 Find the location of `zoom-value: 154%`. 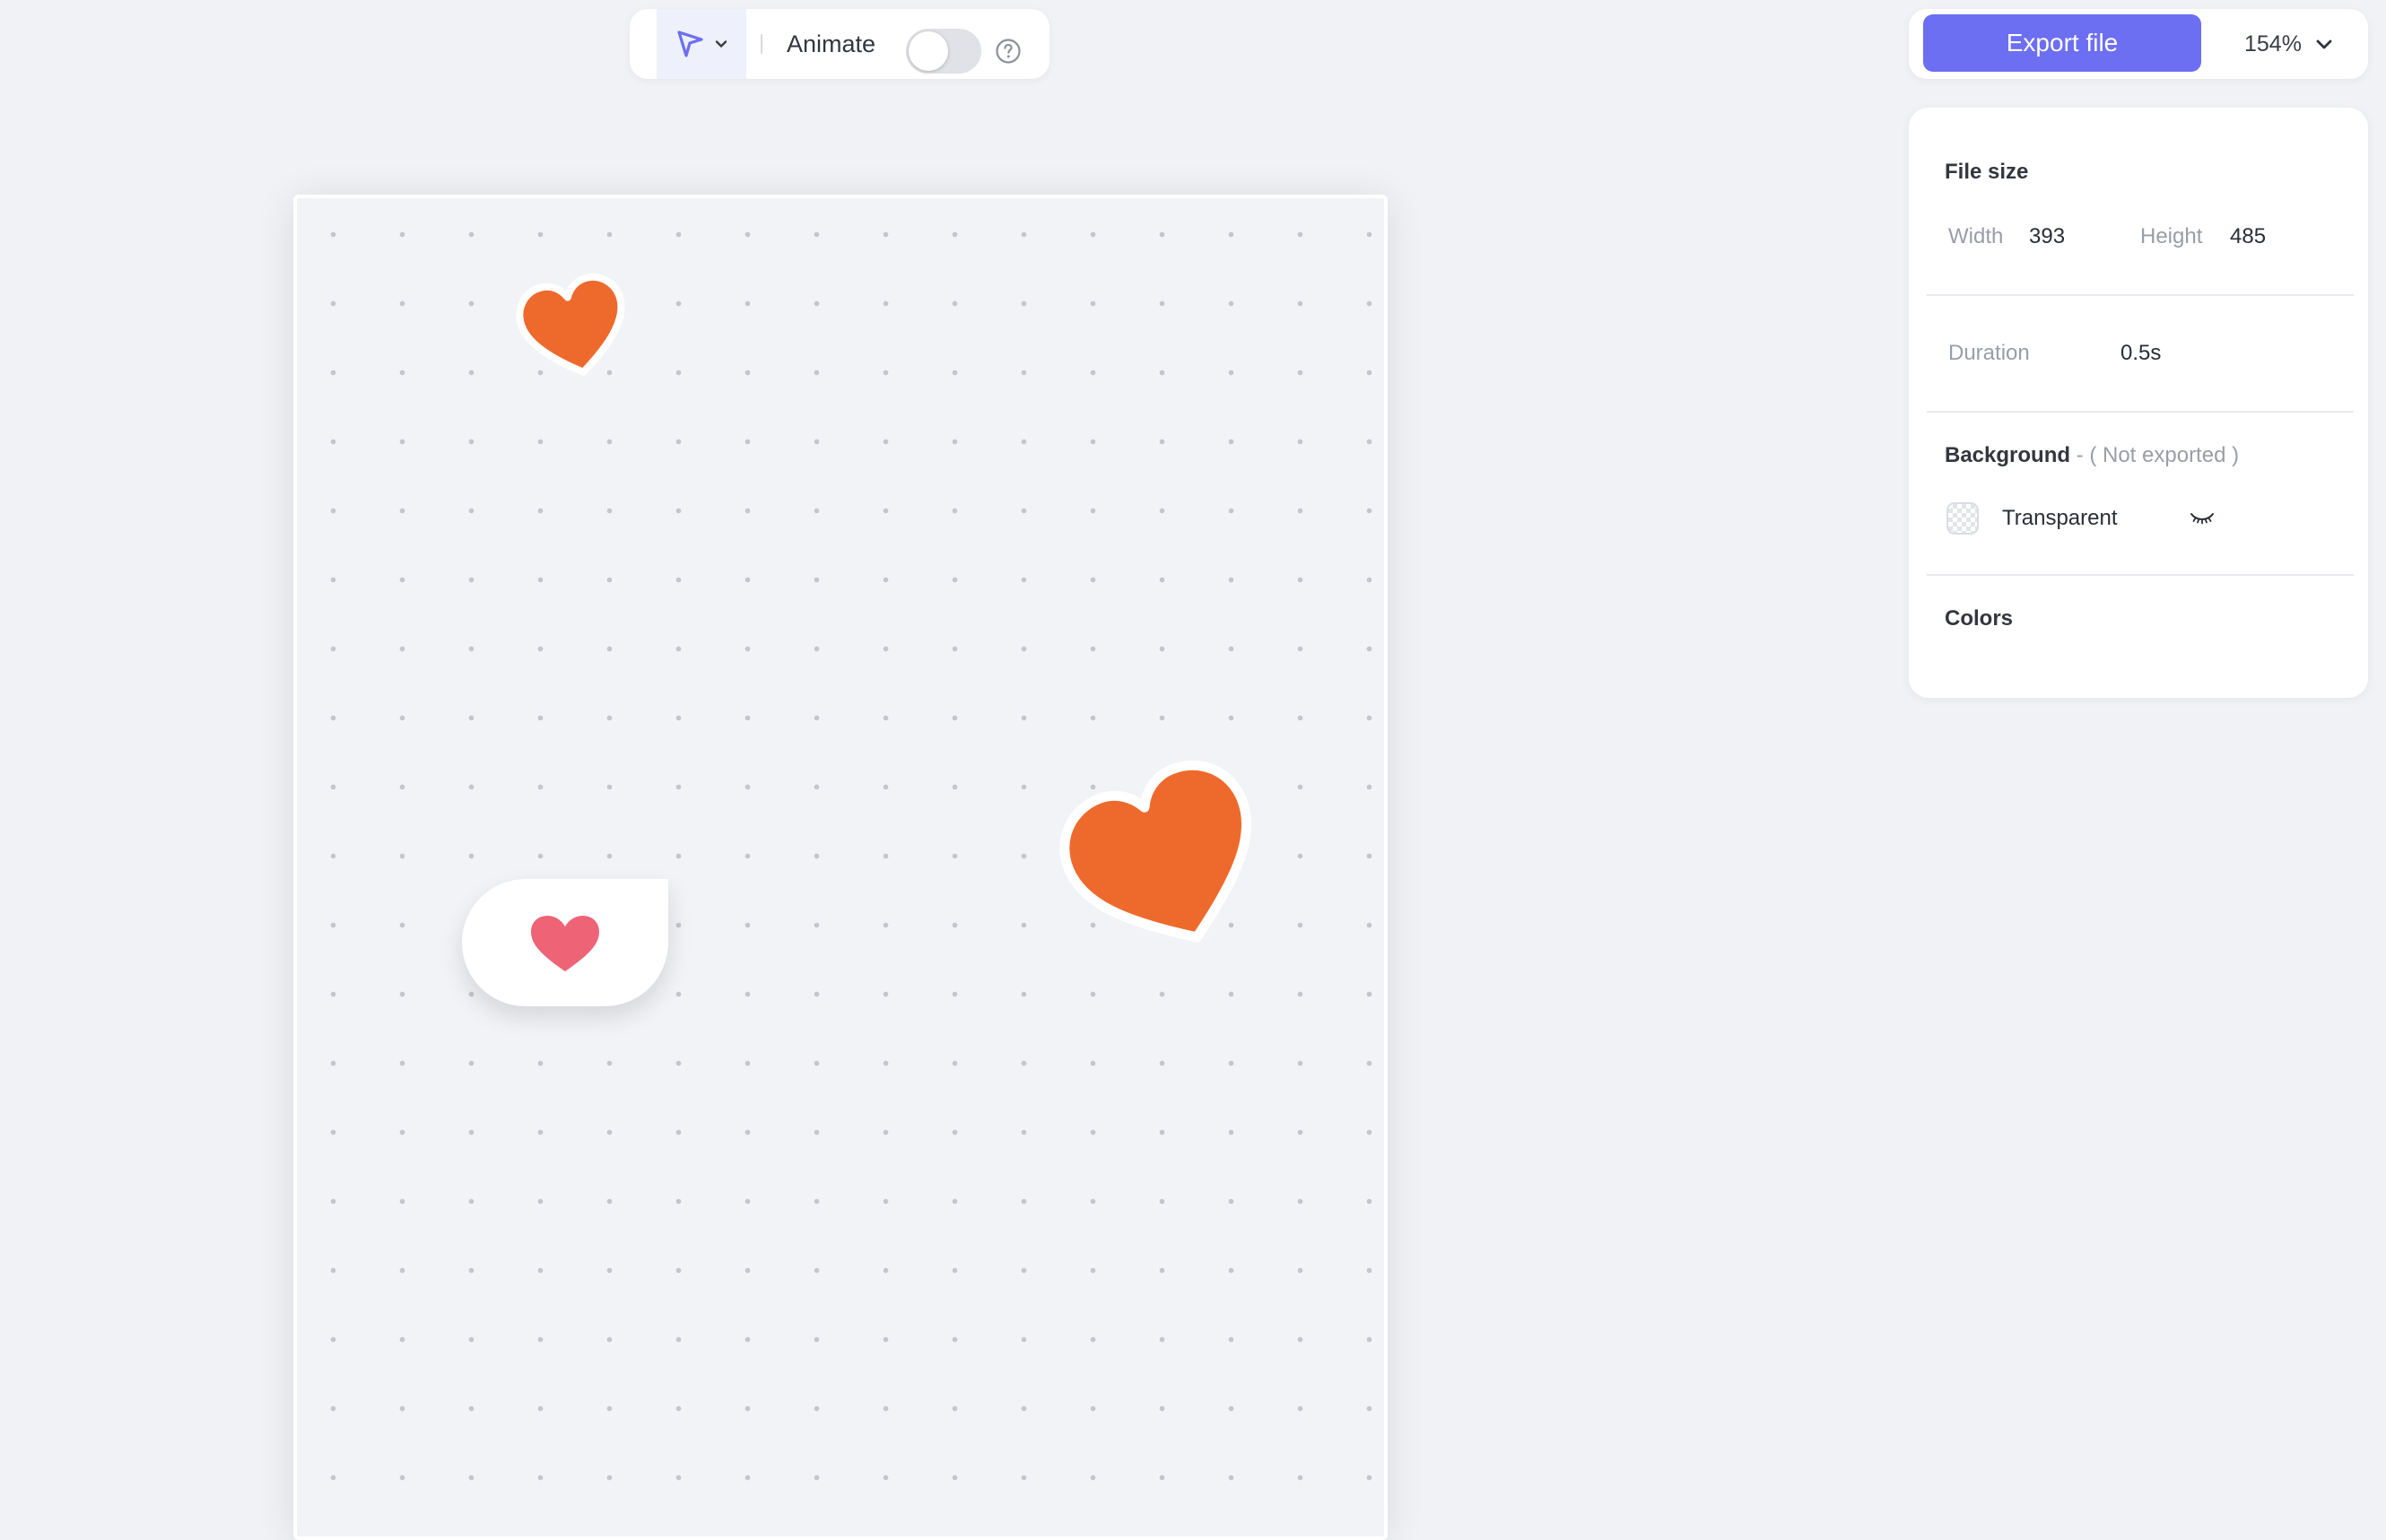

zoom-value: 154% is located at coordinates (2273, 43).